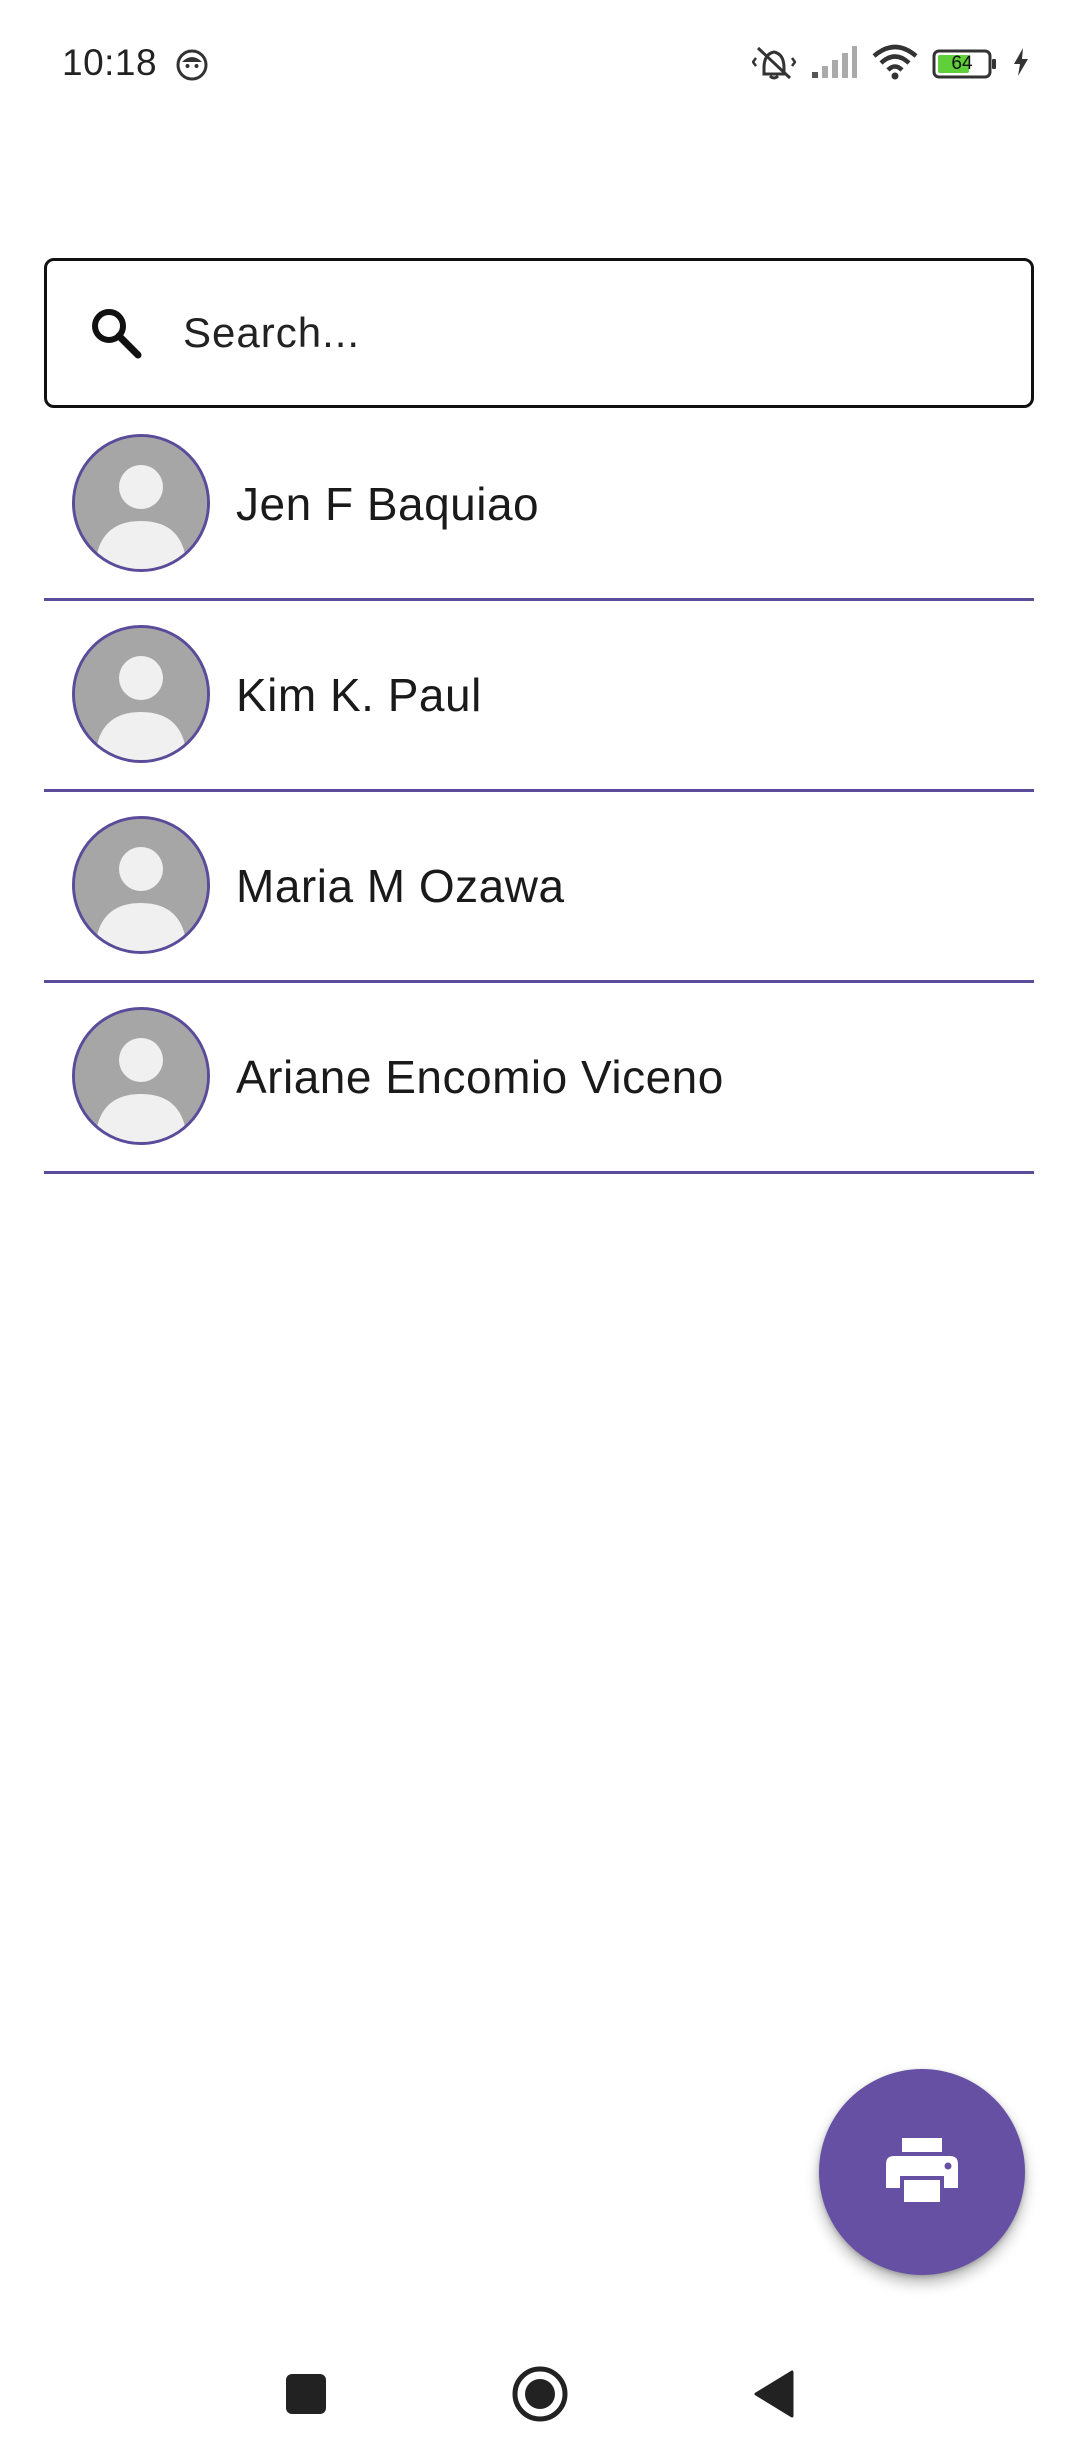  What do you see at coordinates (1021, 64) in the screenshot?
I see `charging-icon` at bounding box center [1021, 64].